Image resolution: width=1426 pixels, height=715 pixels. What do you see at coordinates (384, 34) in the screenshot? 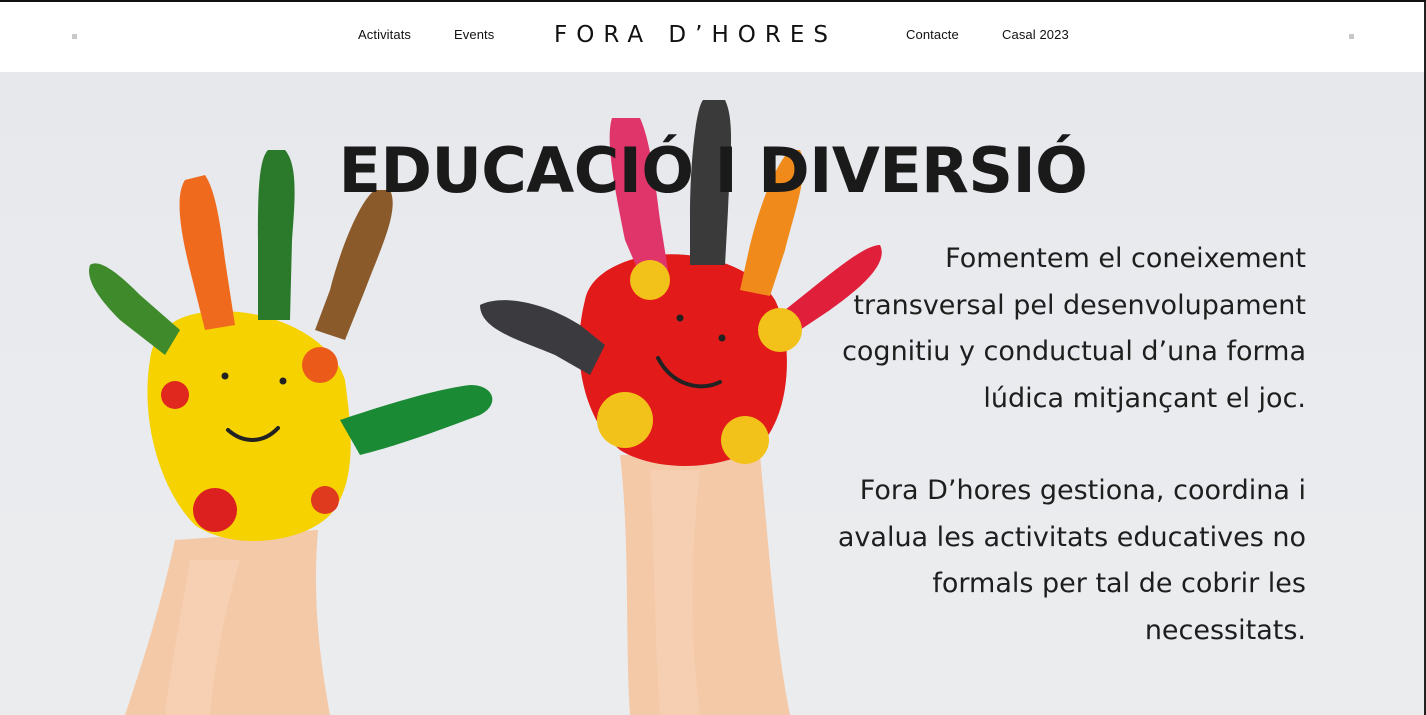
I see `nav-activitats: Activitats` at bounding box center [384, 34].